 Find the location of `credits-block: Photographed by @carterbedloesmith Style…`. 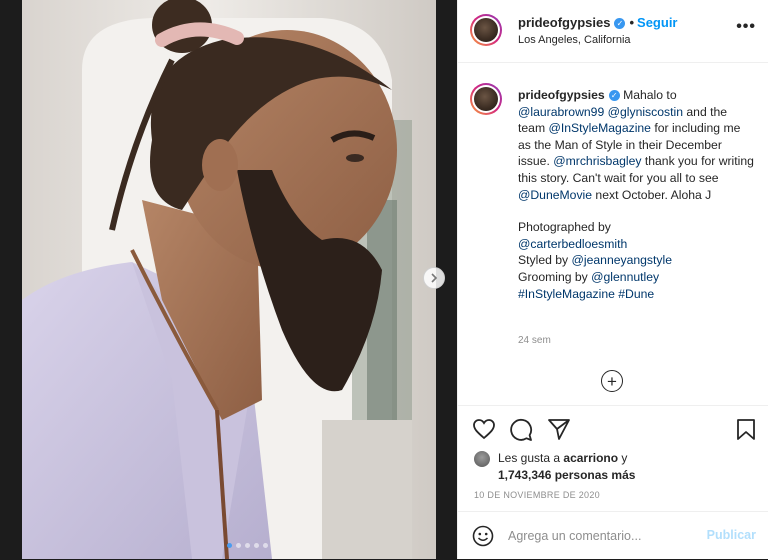

credits-block: Photographed by @carterbedloesmith Style… is located at coordinates (637, 260).